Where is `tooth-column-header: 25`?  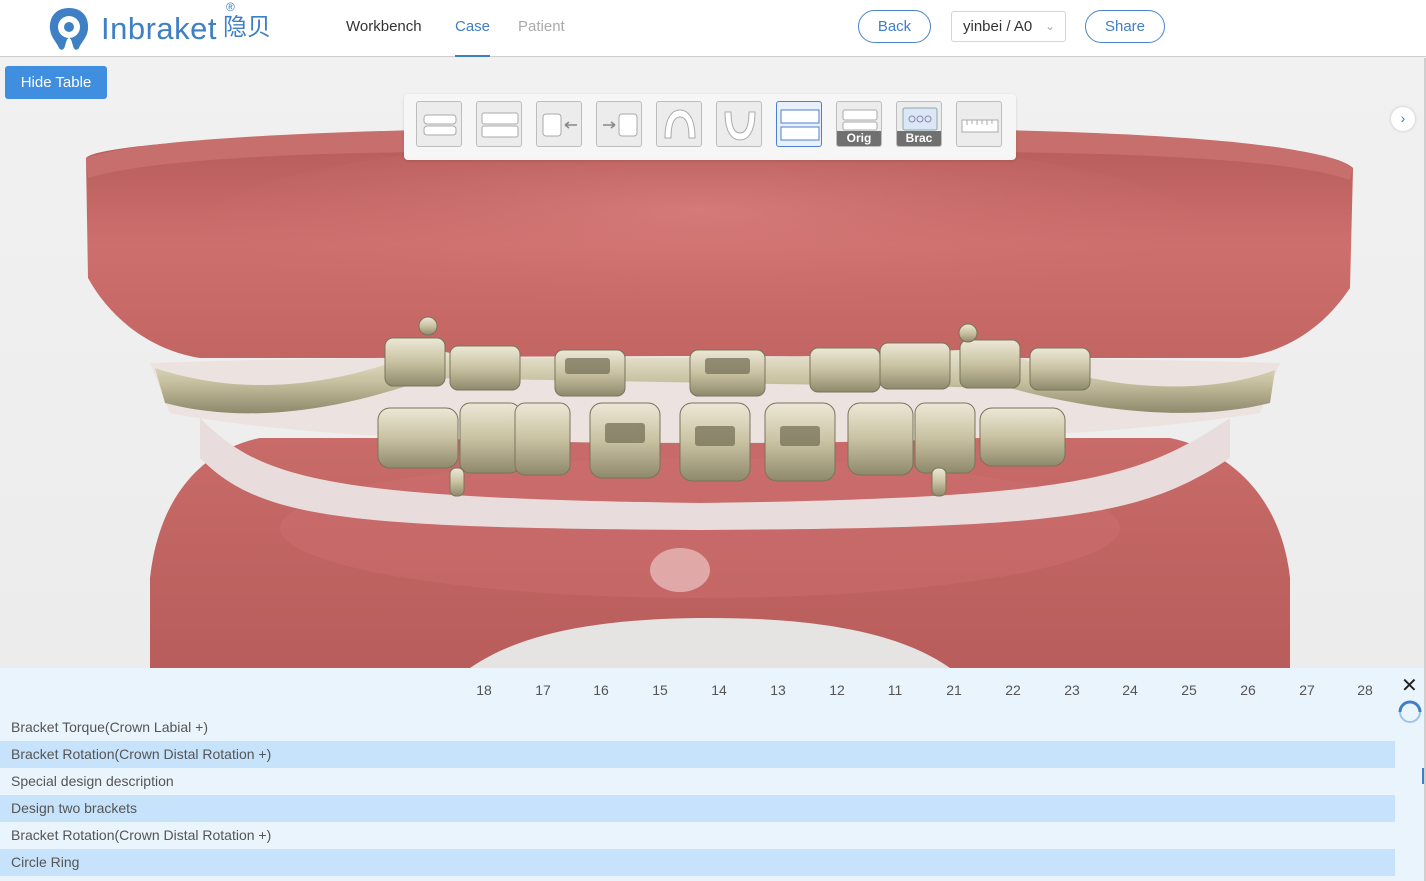 tooth-column-header: 25 is located at coordinates (1189, 690).